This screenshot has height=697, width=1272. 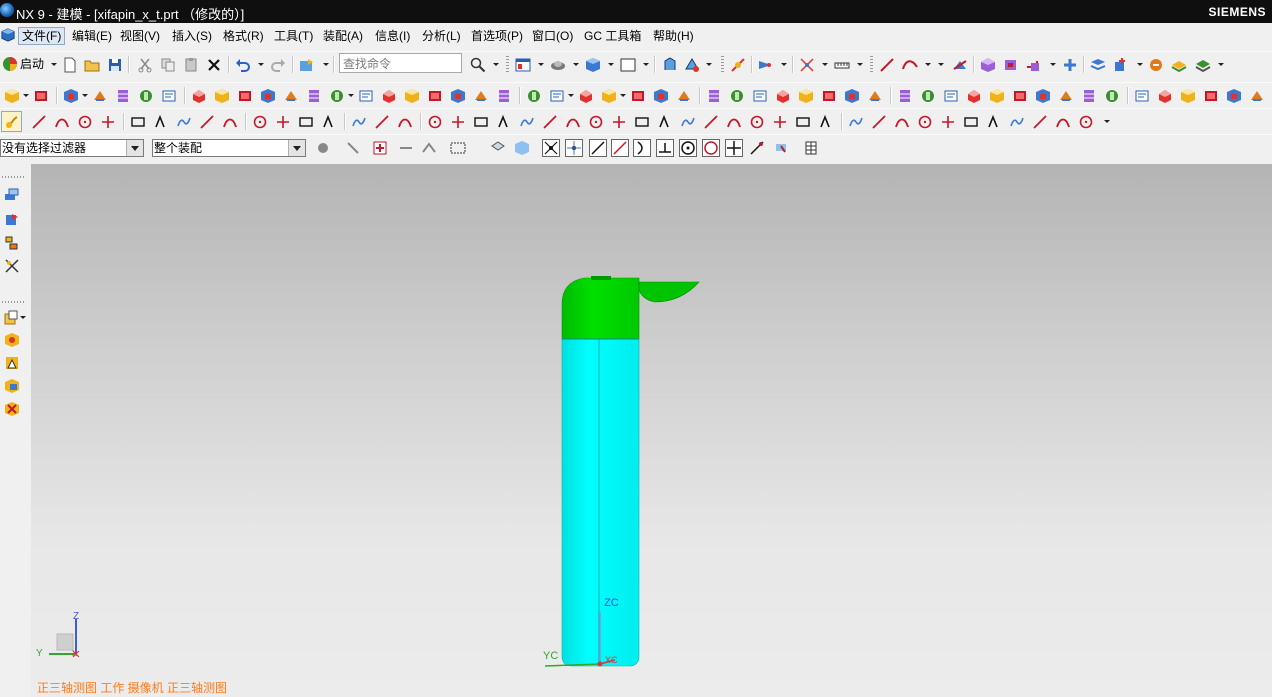 I want to click on offset-region-icon, so click(x=1033, y=65).